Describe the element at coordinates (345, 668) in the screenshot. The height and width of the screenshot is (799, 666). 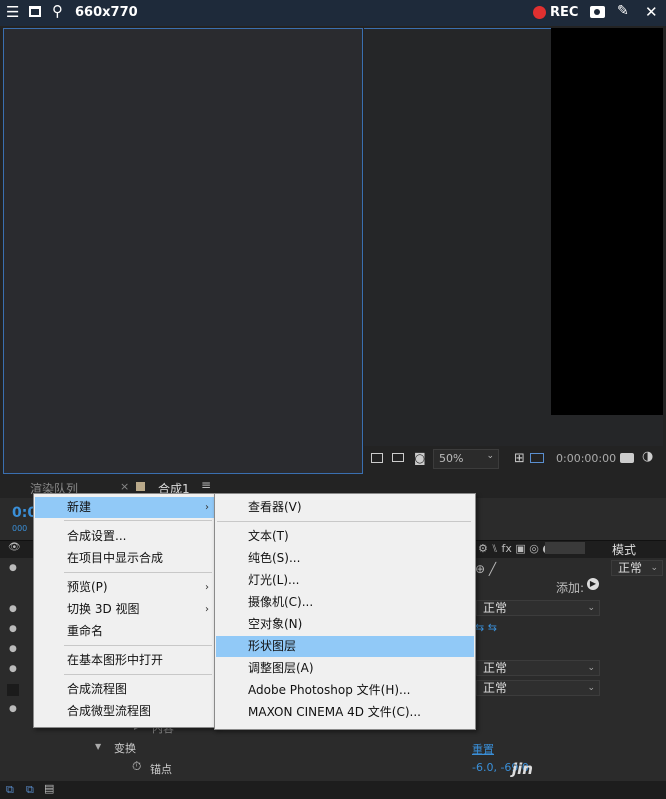
I see `submenu-item-adjustment-layer: 调整图层(A)` at that location.